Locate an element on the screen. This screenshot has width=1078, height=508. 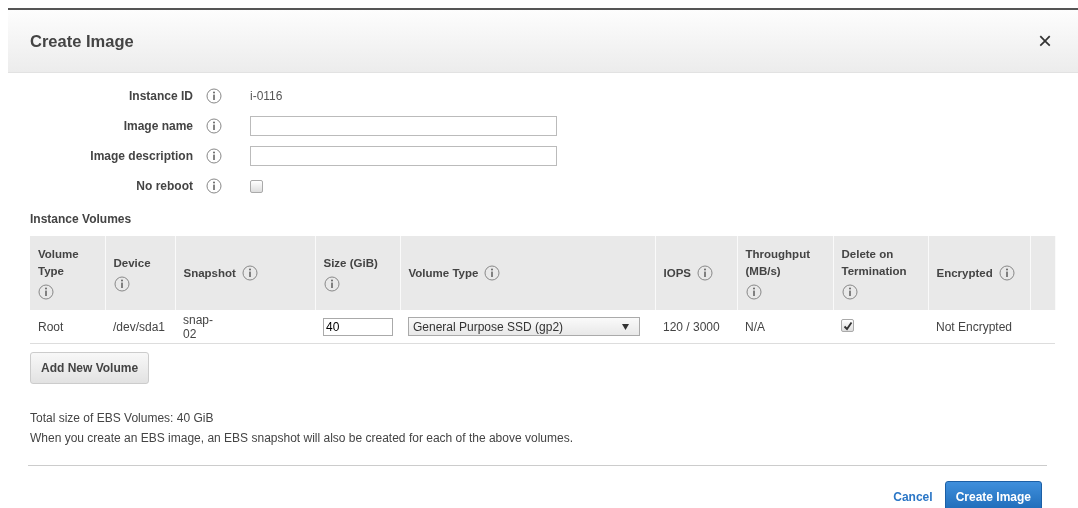
table-cell: snap- 02 is located at coordinates (198, 326).